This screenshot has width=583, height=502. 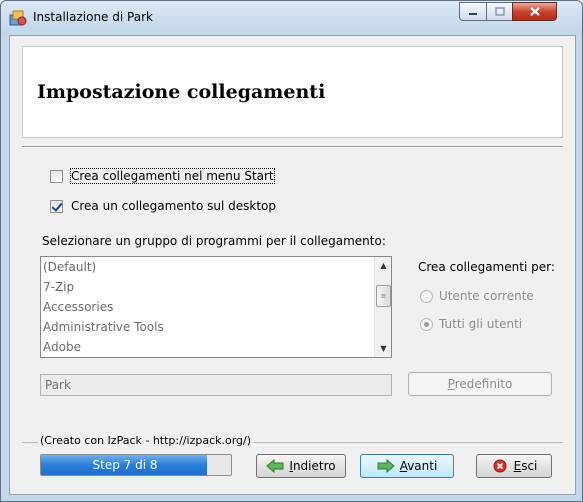 What do you see at coordinates (173, 206) in the screenshot?
I see `desktop-checkbox-label: Crea un collegamento sul desktop` at bounding box center [173, 206].